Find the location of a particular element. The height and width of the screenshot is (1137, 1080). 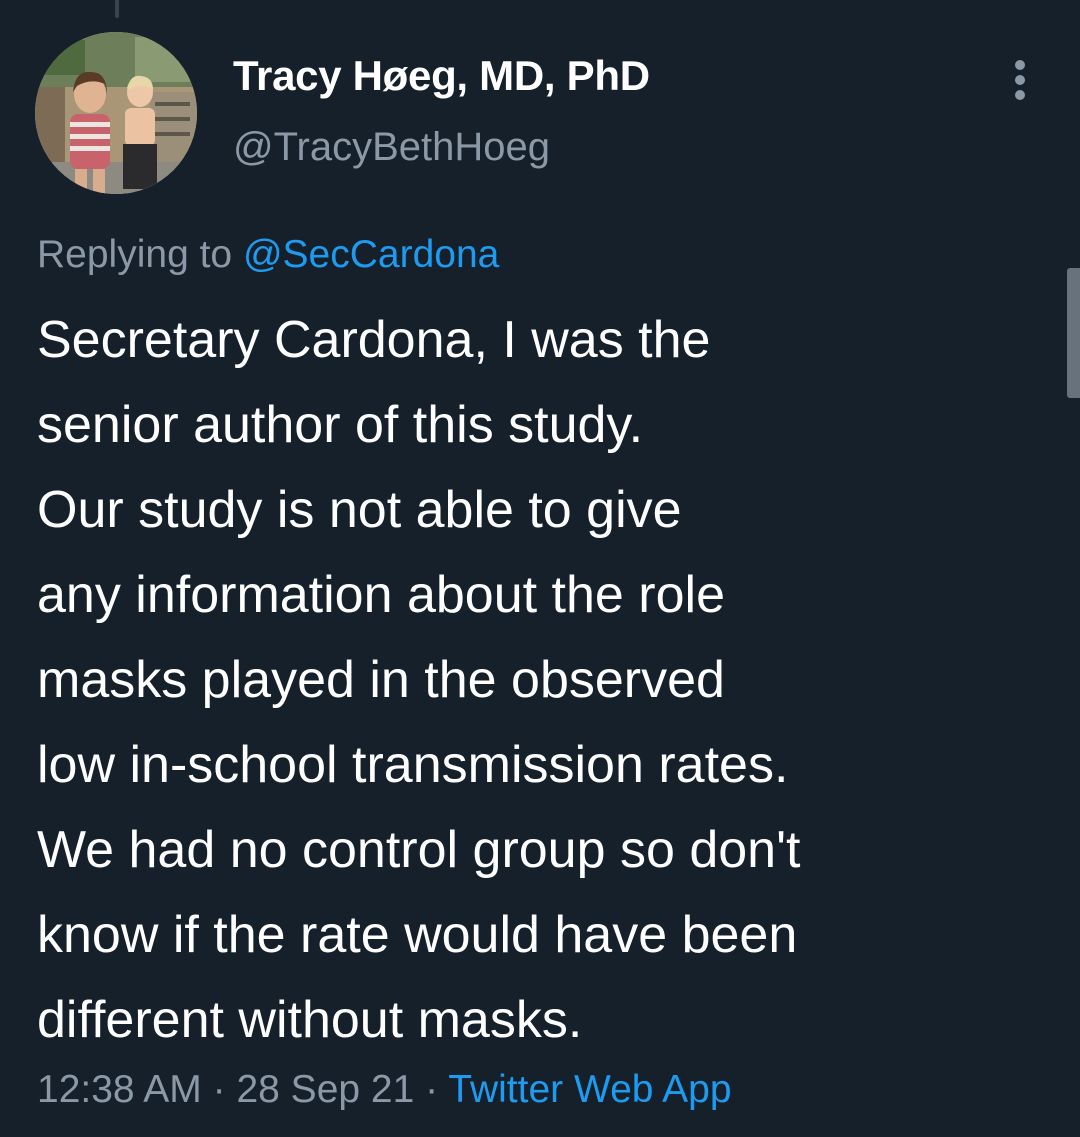

tweet-text-line: senior author of this study. is located at coordinates (340, 425).